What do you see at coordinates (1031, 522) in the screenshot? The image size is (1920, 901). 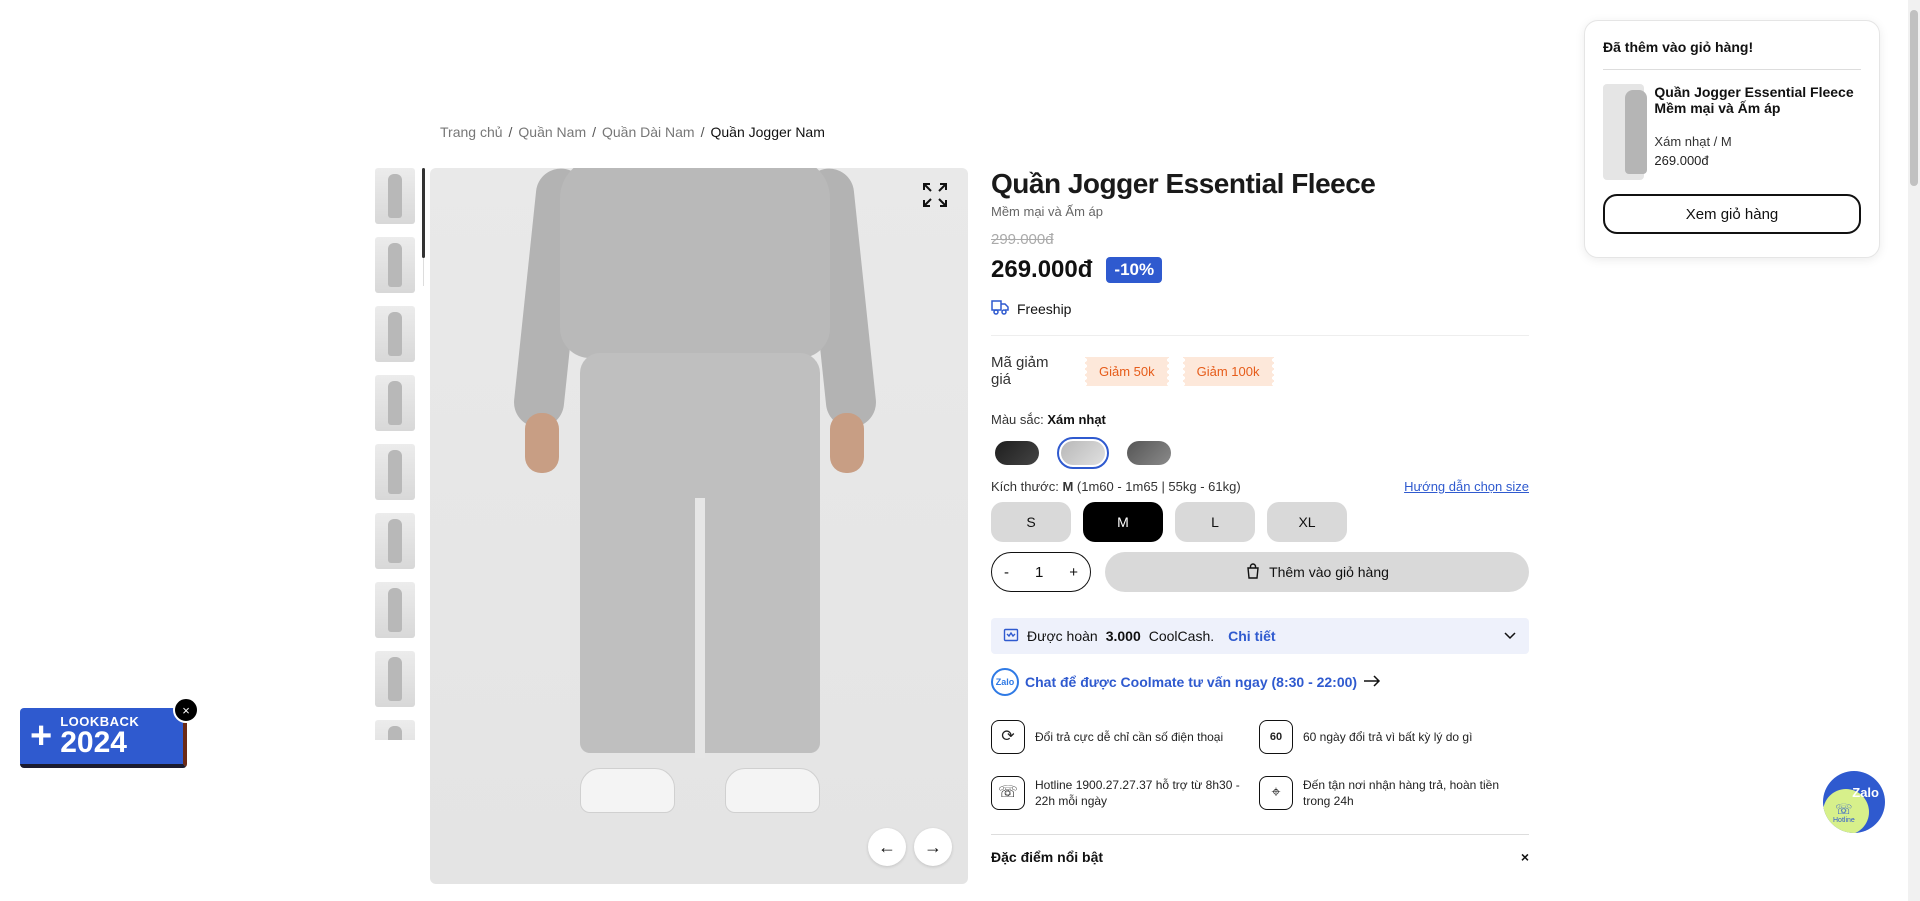 I see `size-option-s: S` at bounding box center [1031, 522].